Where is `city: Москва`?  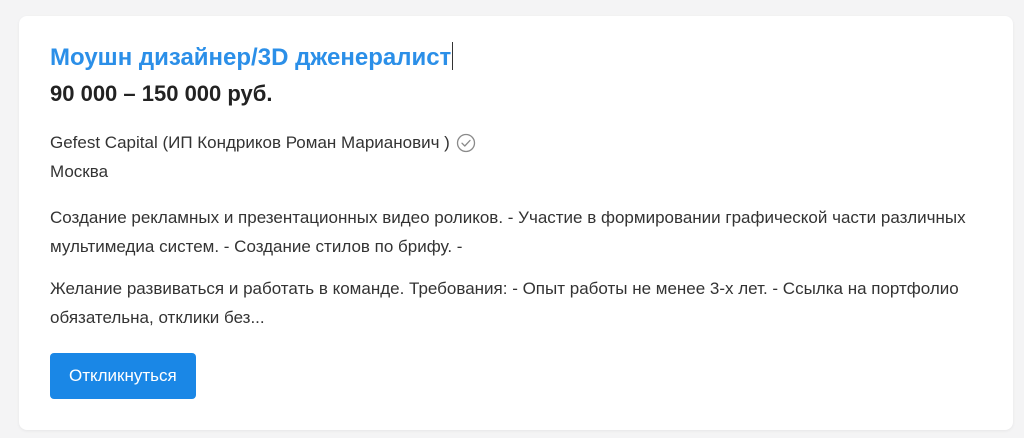
city: Москва is located at coordinates (79, 171).